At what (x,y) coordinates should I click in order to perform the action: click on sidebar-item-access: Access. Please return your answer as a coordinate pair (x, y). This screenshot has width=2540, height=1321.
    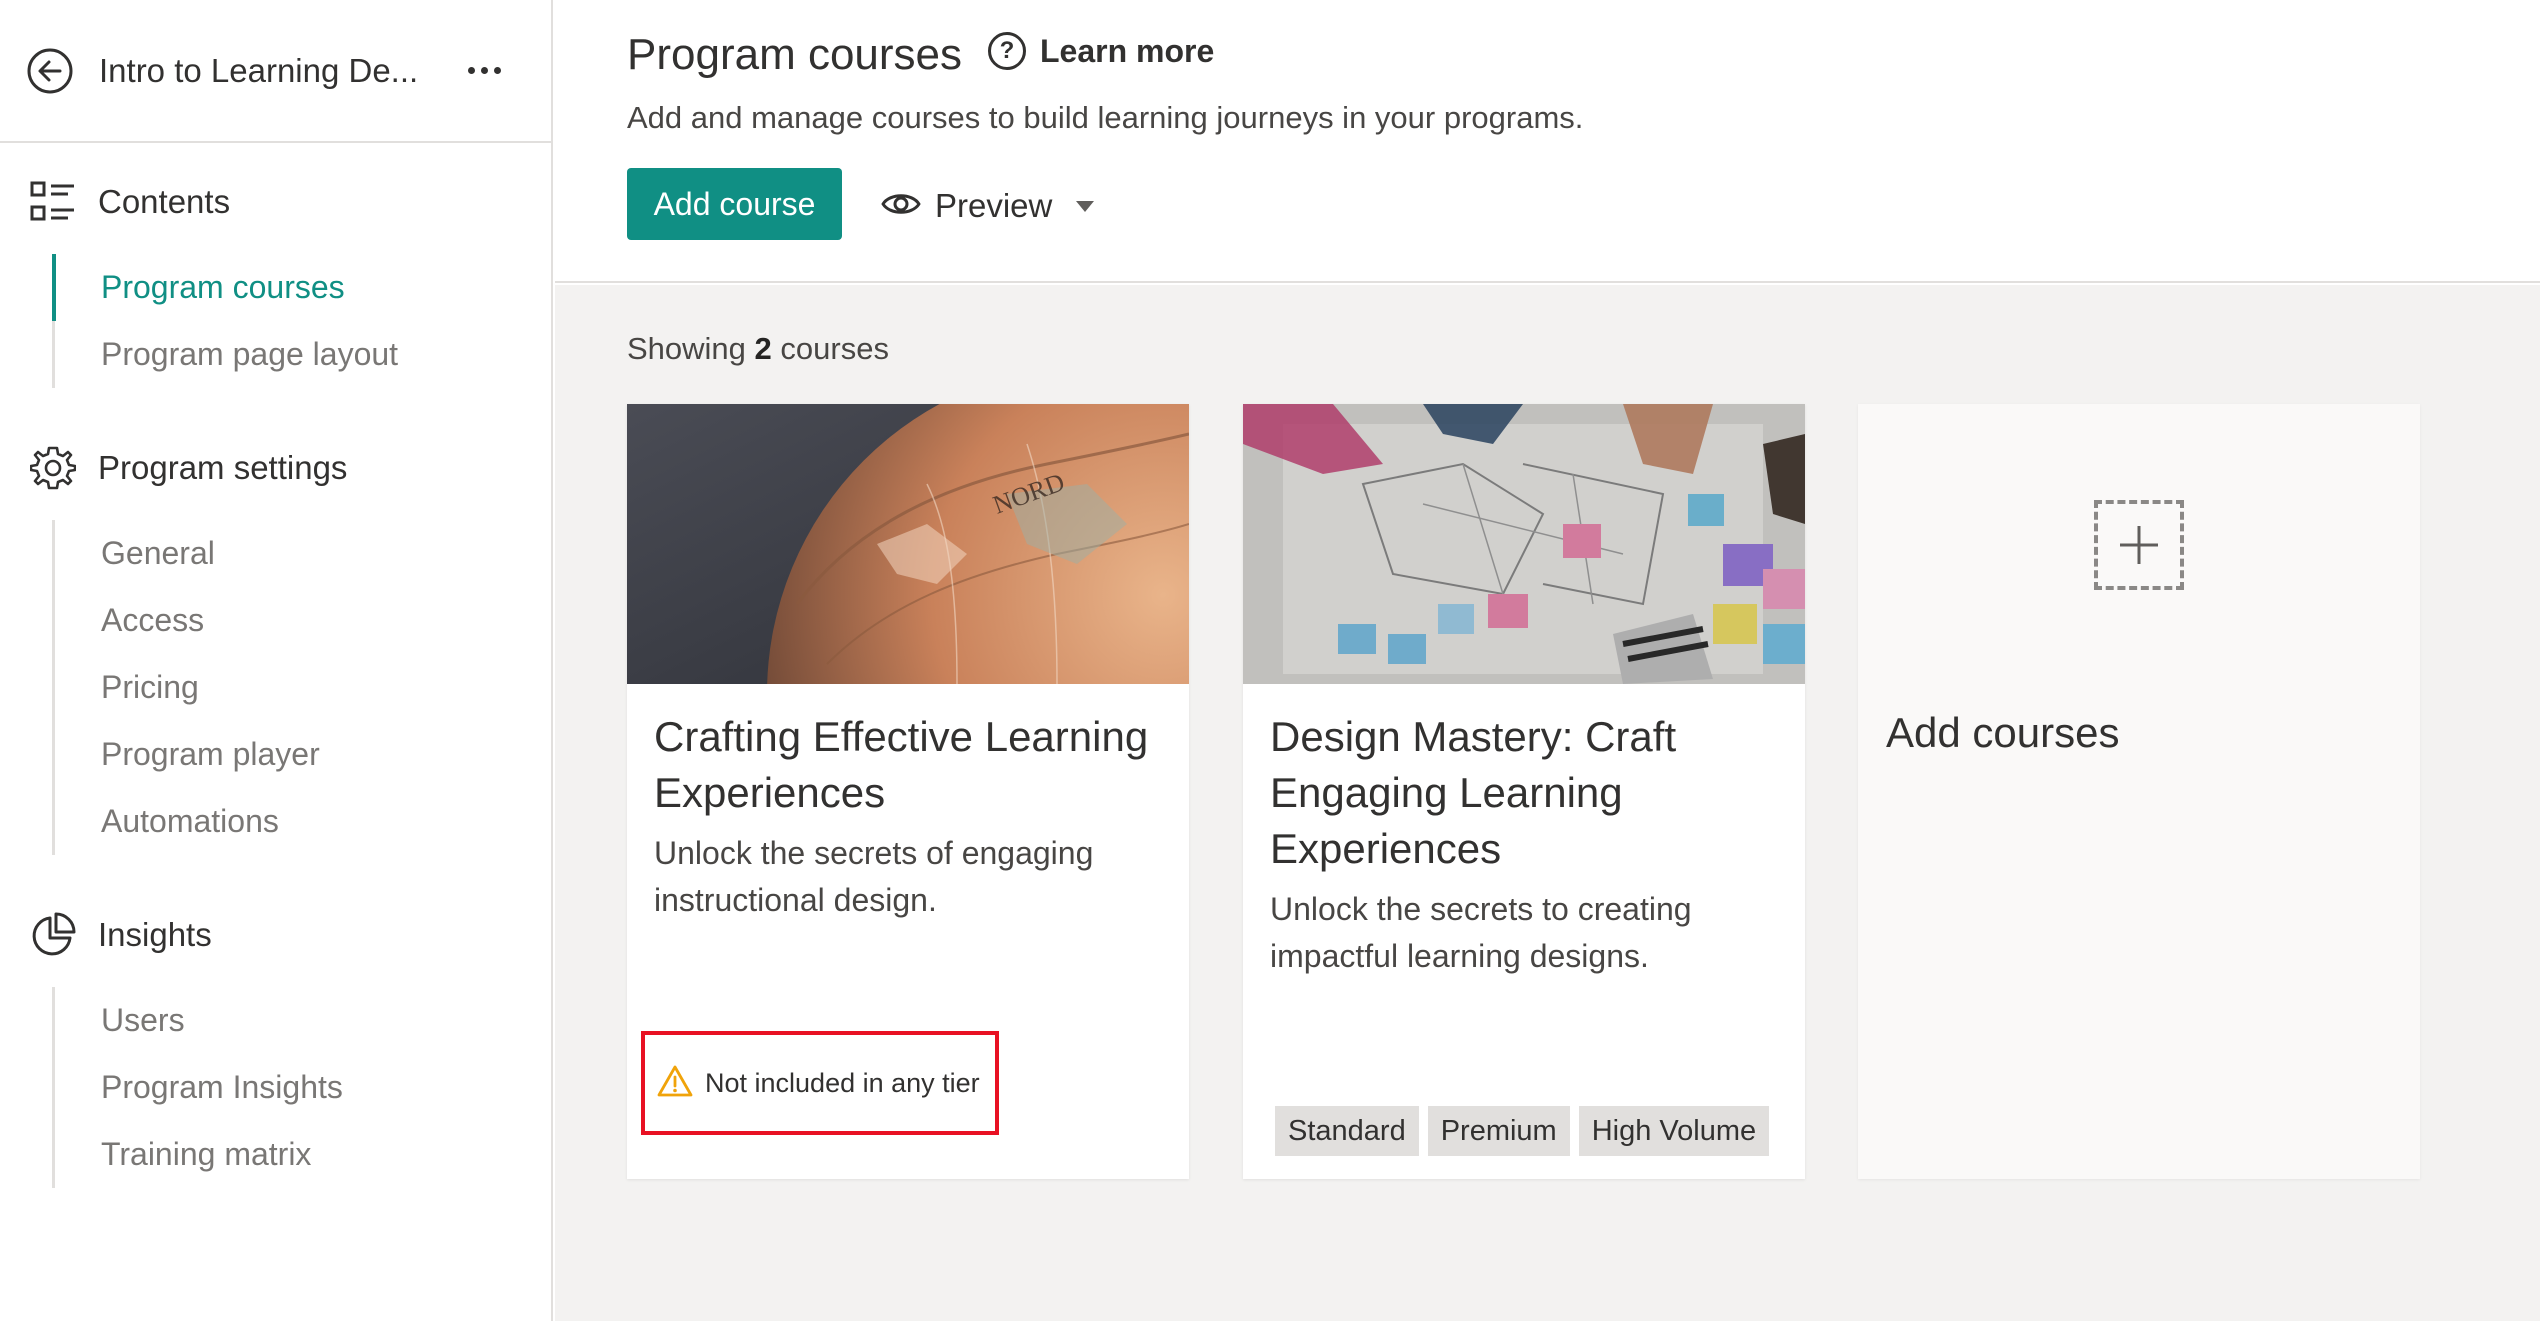
    Looking at the image, I should click on (304, 620).